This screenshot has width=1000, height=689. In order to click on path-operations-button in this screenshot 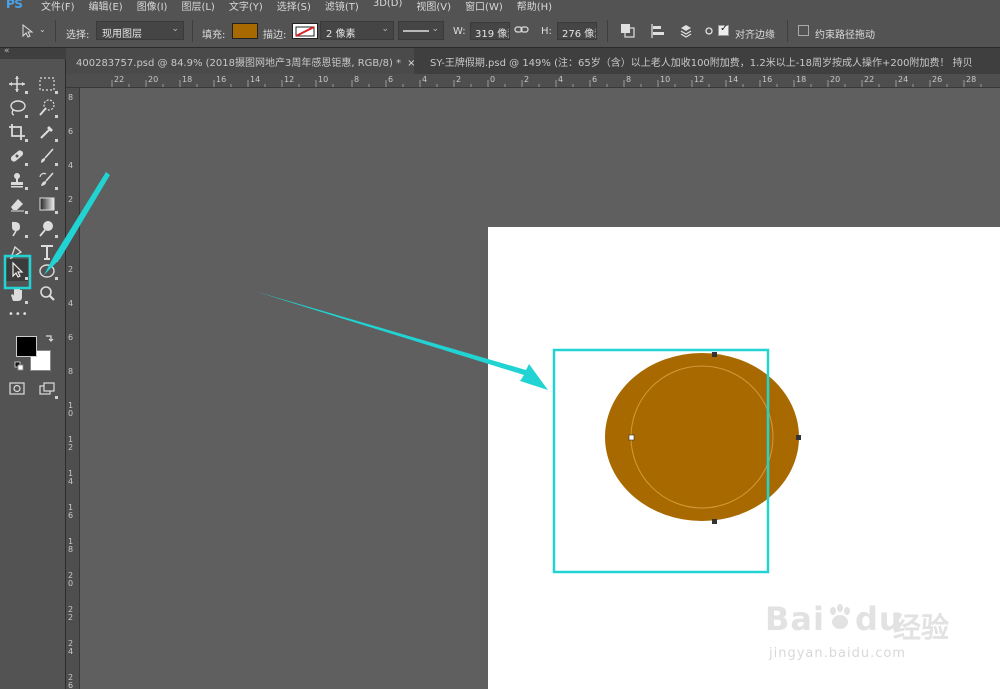, I will do `click(628, 31)`.